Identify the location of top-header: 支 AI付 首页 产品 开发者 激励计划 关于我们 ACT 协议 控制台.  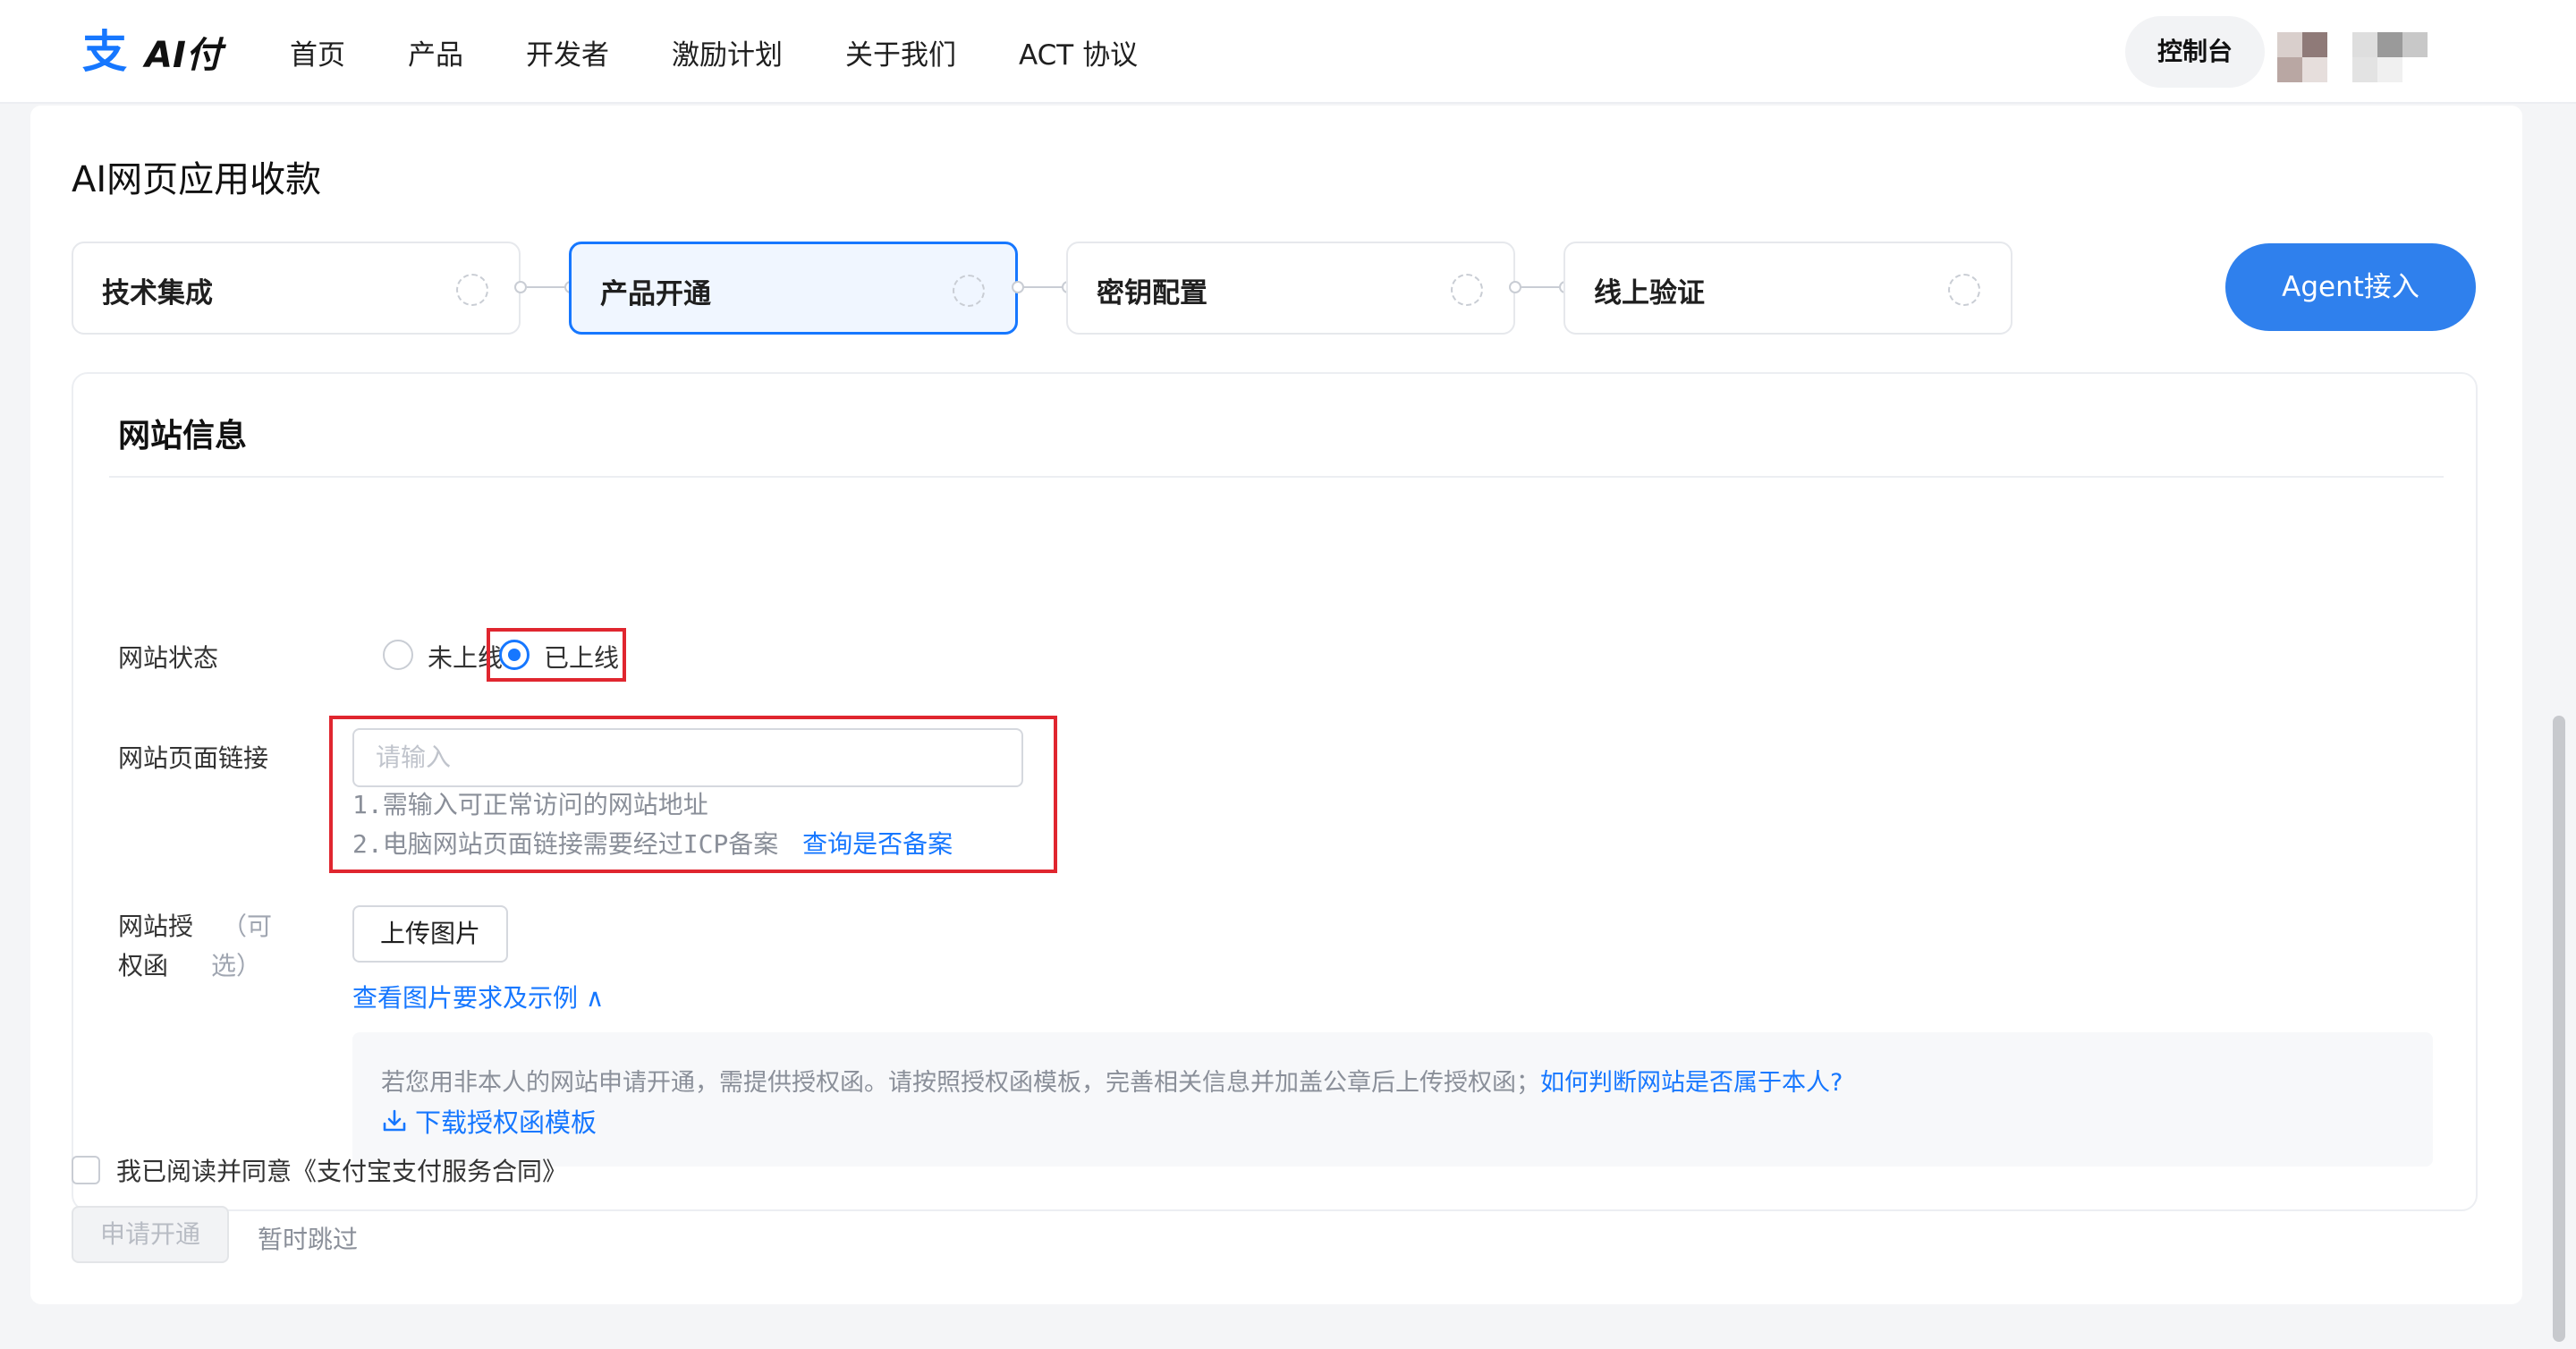
(1288, 52).